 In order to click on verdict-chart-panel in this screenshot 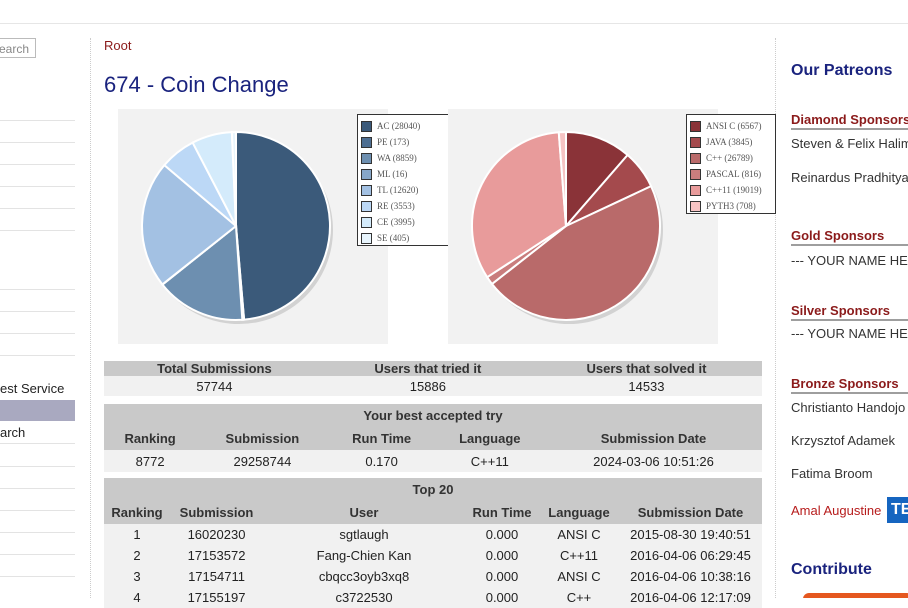, I will do `click(253, 226)`.